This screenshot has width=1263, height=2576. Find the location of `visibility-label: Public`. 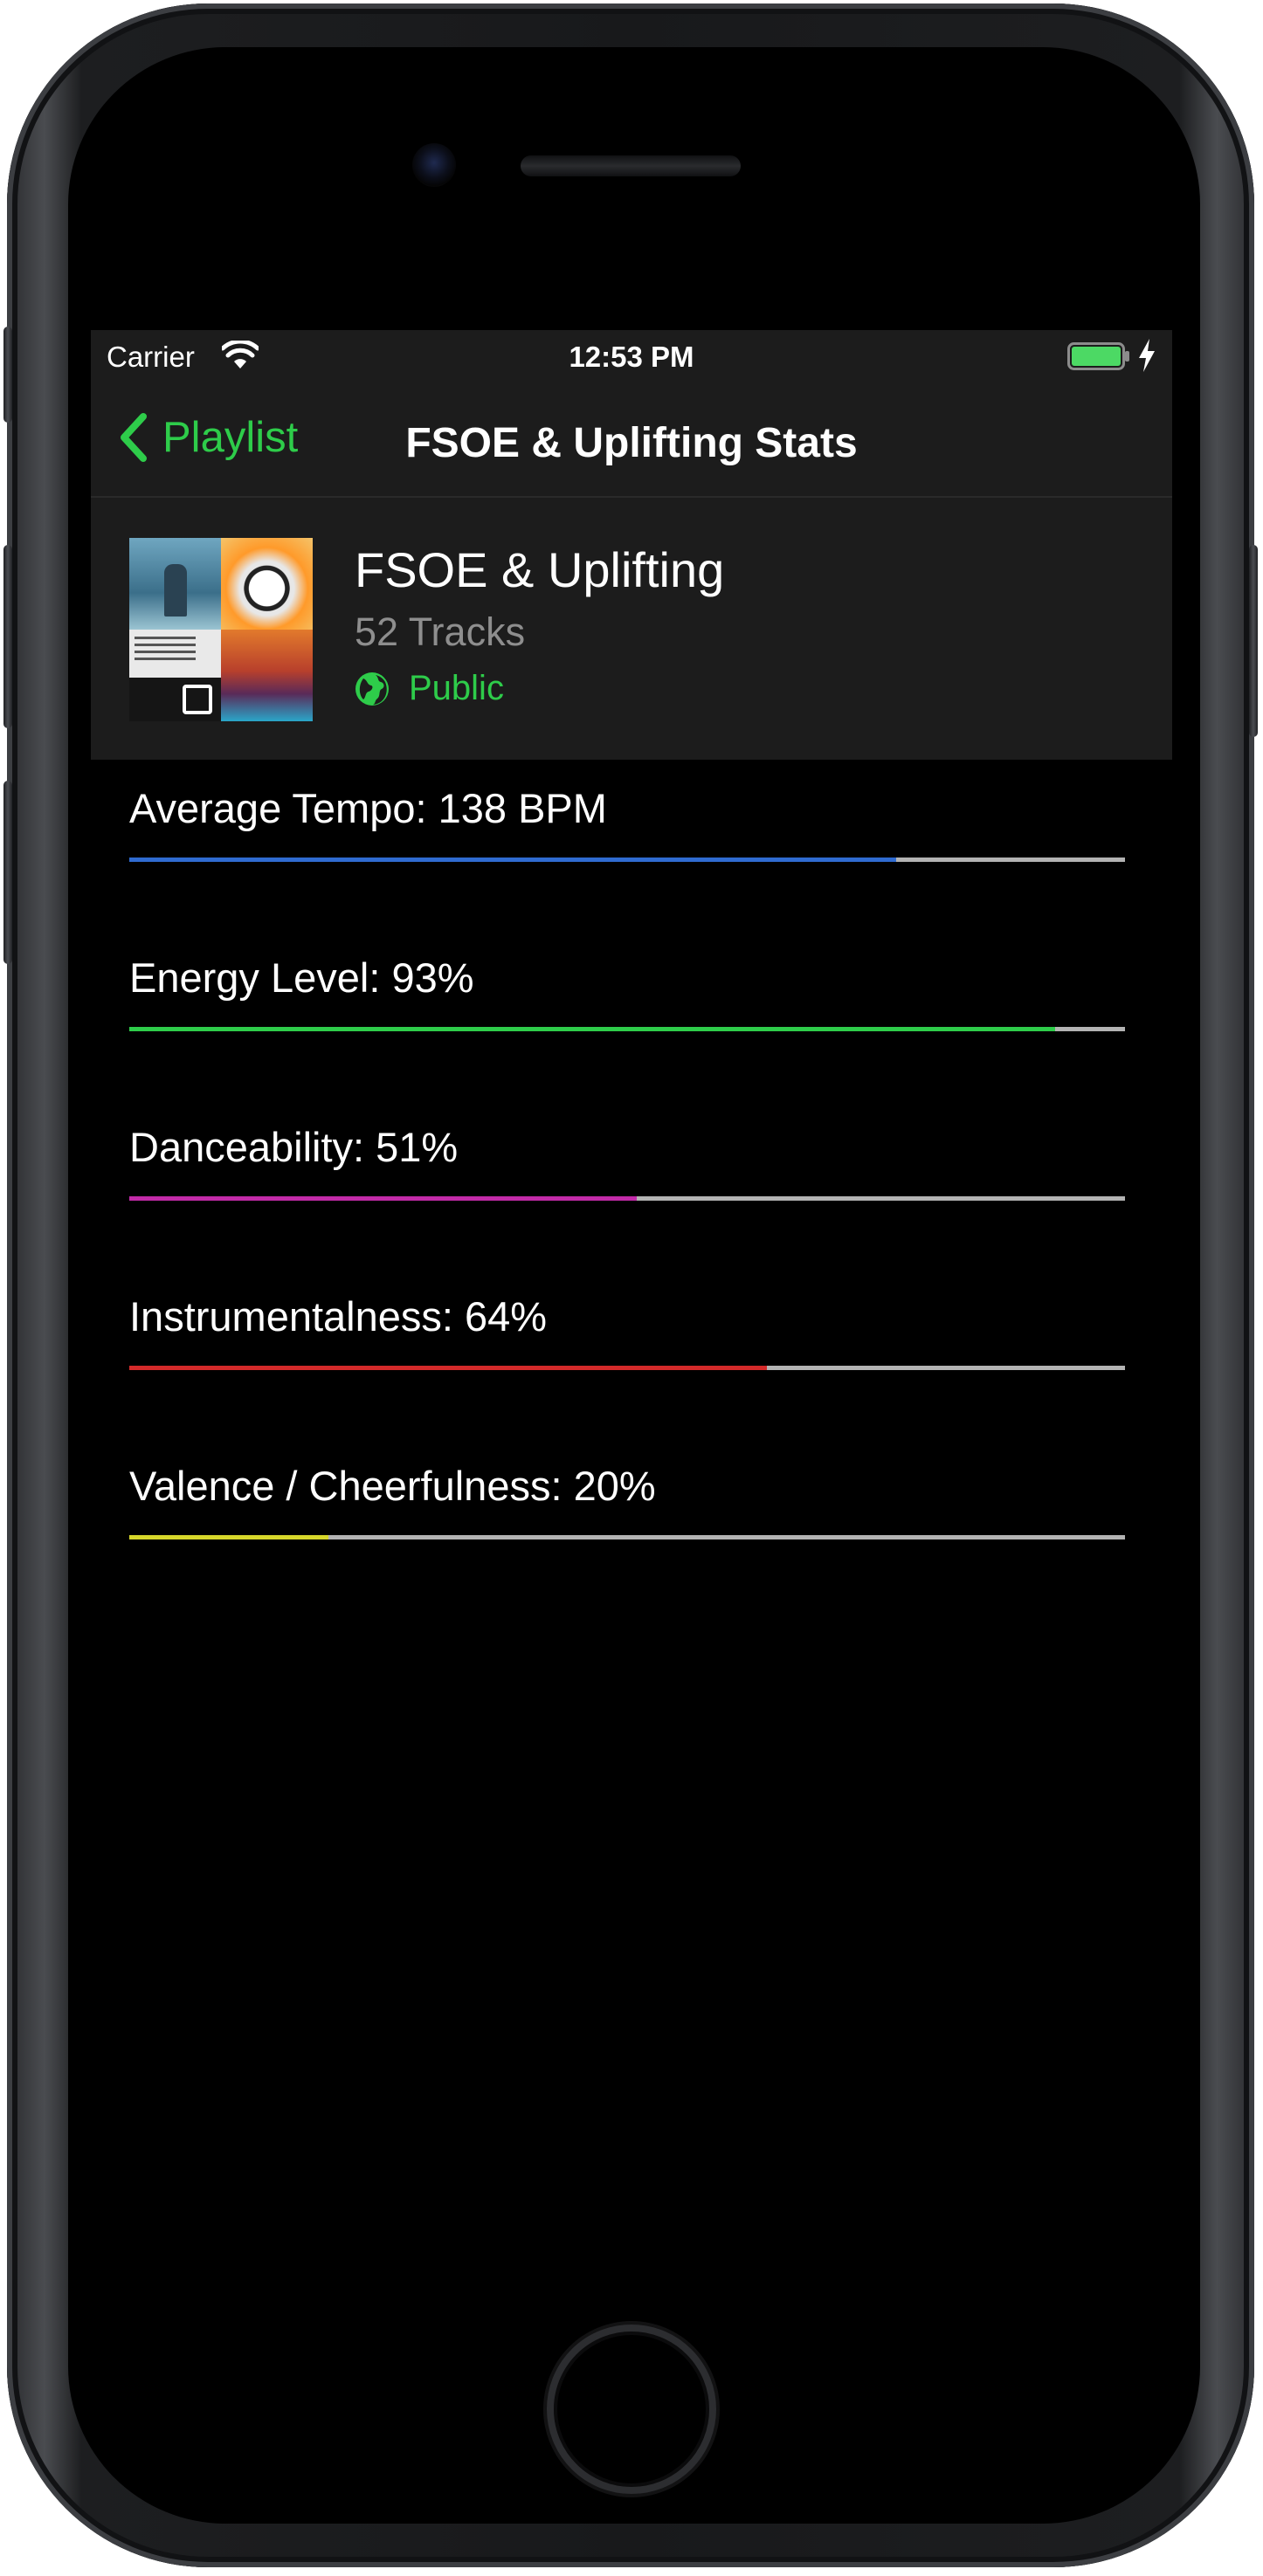

visibility-label: Public is located at coordinates (456, 688).